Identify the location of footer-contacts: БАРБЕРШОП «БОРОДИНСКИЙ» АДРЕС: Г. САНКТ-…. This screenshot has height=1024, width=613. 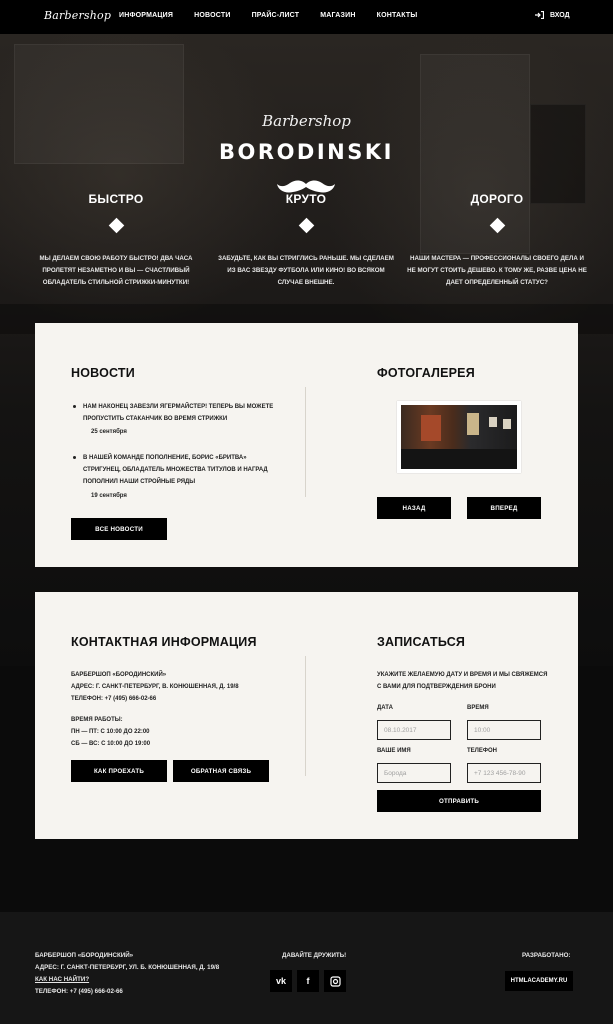
(127, 974).